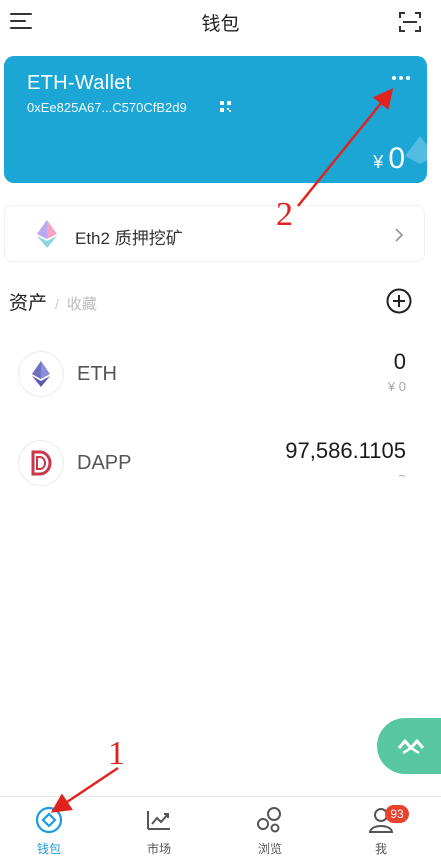  Describe the element at coordinates (158, 820) in the screenshot. I see `market-chart-icon` at that location.